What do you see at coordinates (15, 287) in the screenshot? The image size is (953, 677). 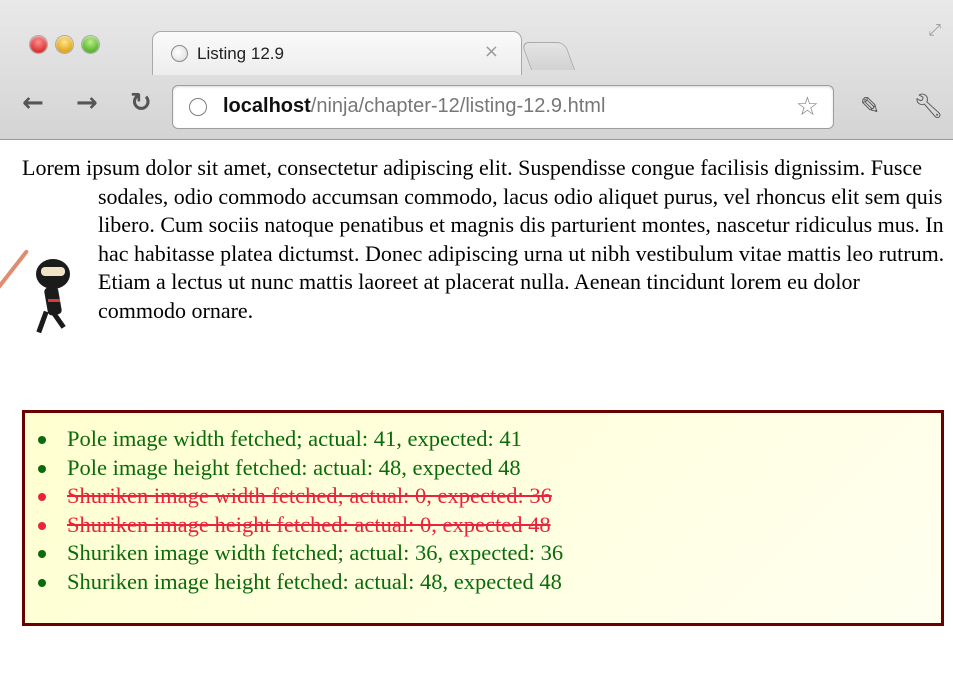 I see `pole-image` at bounding box center [15, 287].